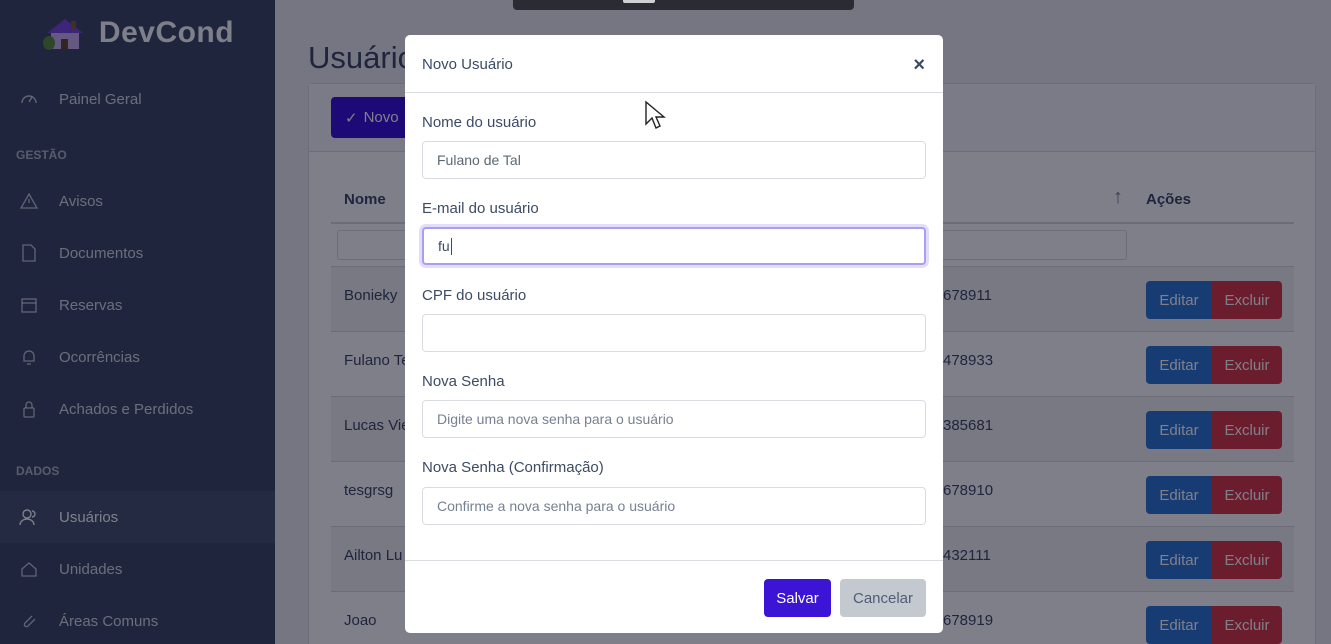 This screenshot has width=1331, height=644. I want to click on password-field: Digite uma nova senha para o usuário, so click(674, 419).